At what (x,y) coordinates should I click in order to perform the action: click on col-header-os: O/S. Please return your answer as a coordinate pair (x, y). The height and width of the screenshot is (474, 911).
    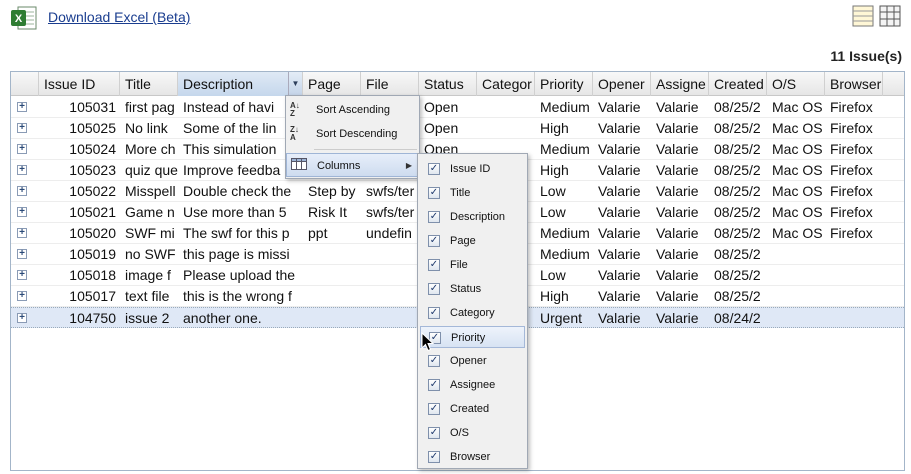
    Looking at the image, I should click on (796, 84).